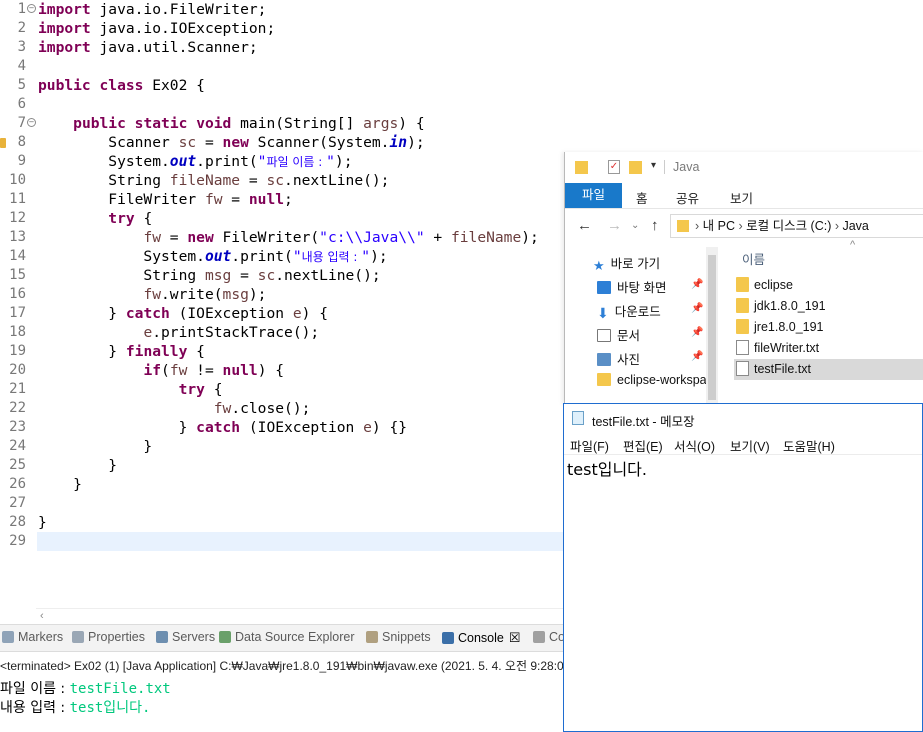 The height and width of the screenshot is (732, 923). Describe the element at coordinates (301, 616) in the screenshot. I see `editor-horizontal-scrollbar: ‹` at that location.